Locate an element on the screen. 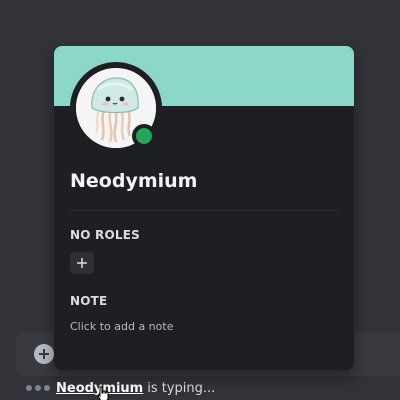 The image size is (400, 400). status-indicator is located at coordinates (144, 136).